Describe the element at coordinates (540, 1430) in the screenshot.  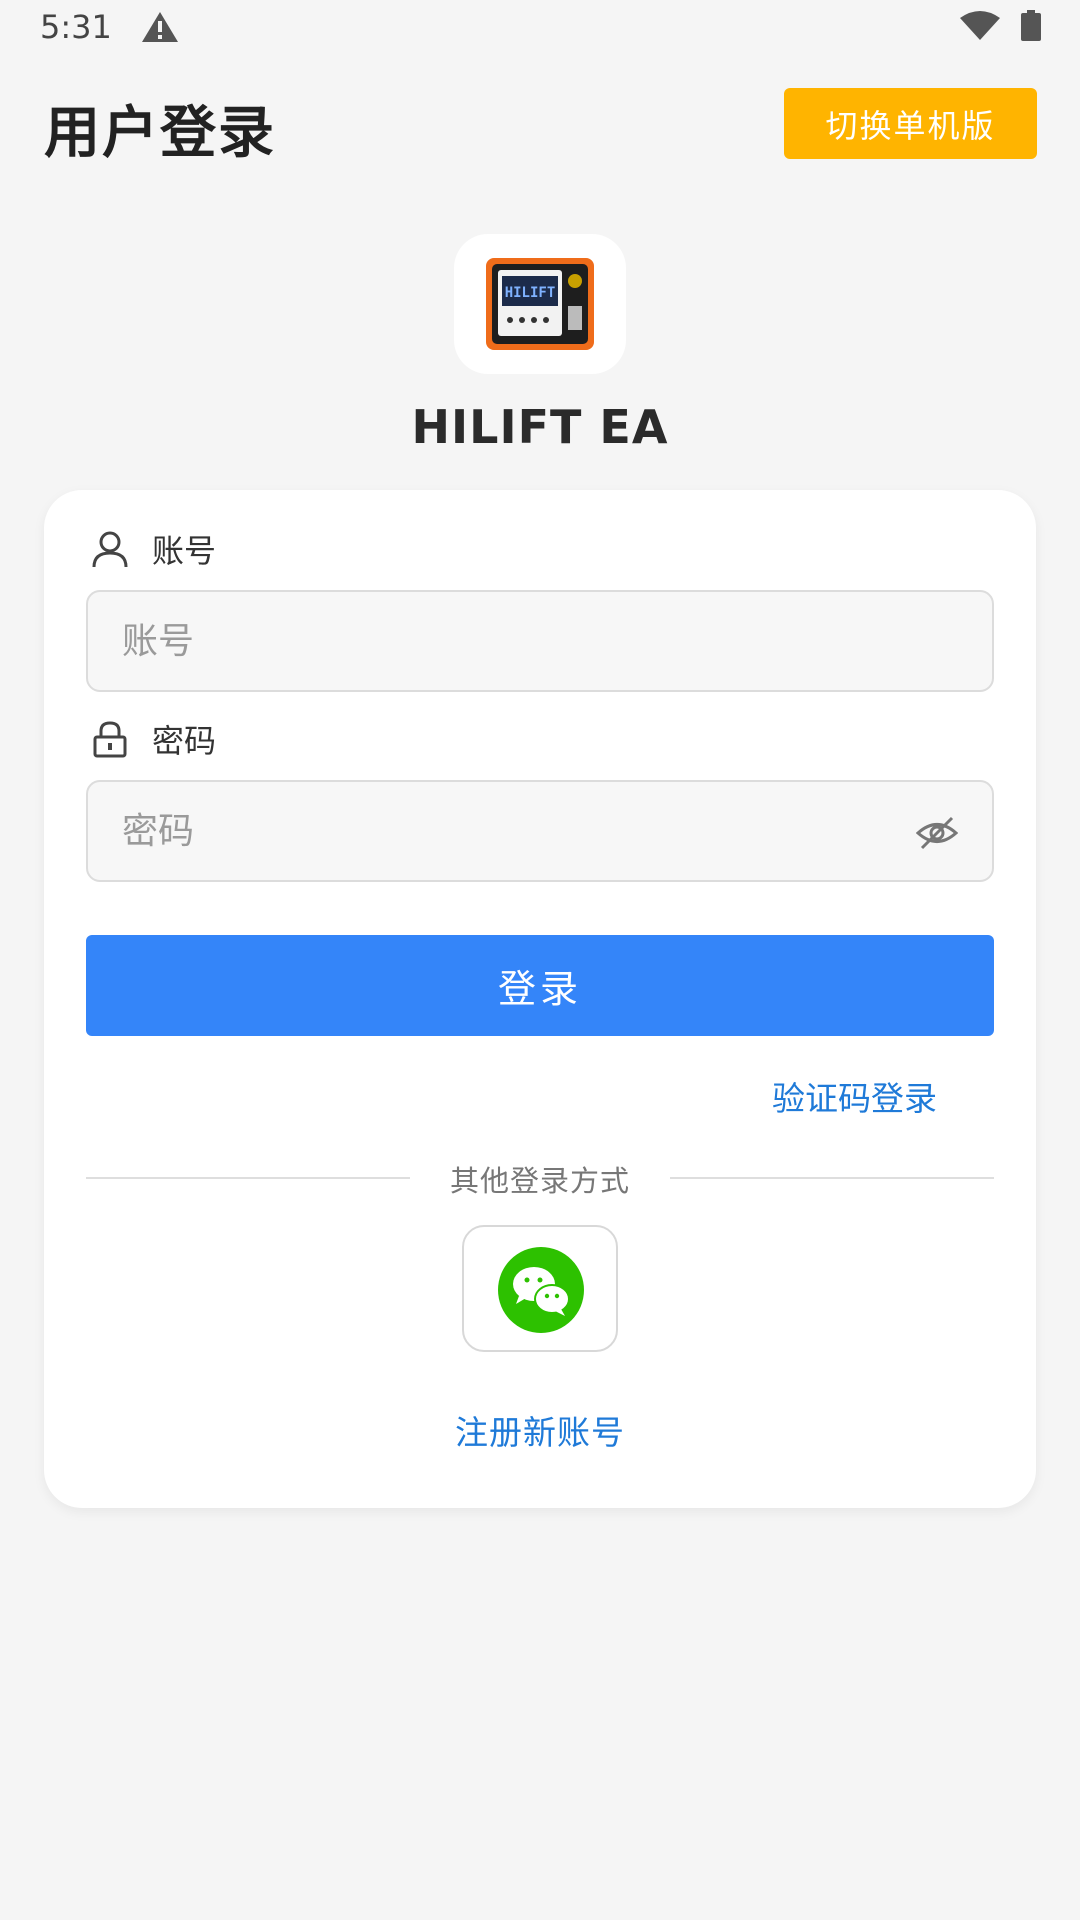
I see `register-link: 注册新账号` at that location.